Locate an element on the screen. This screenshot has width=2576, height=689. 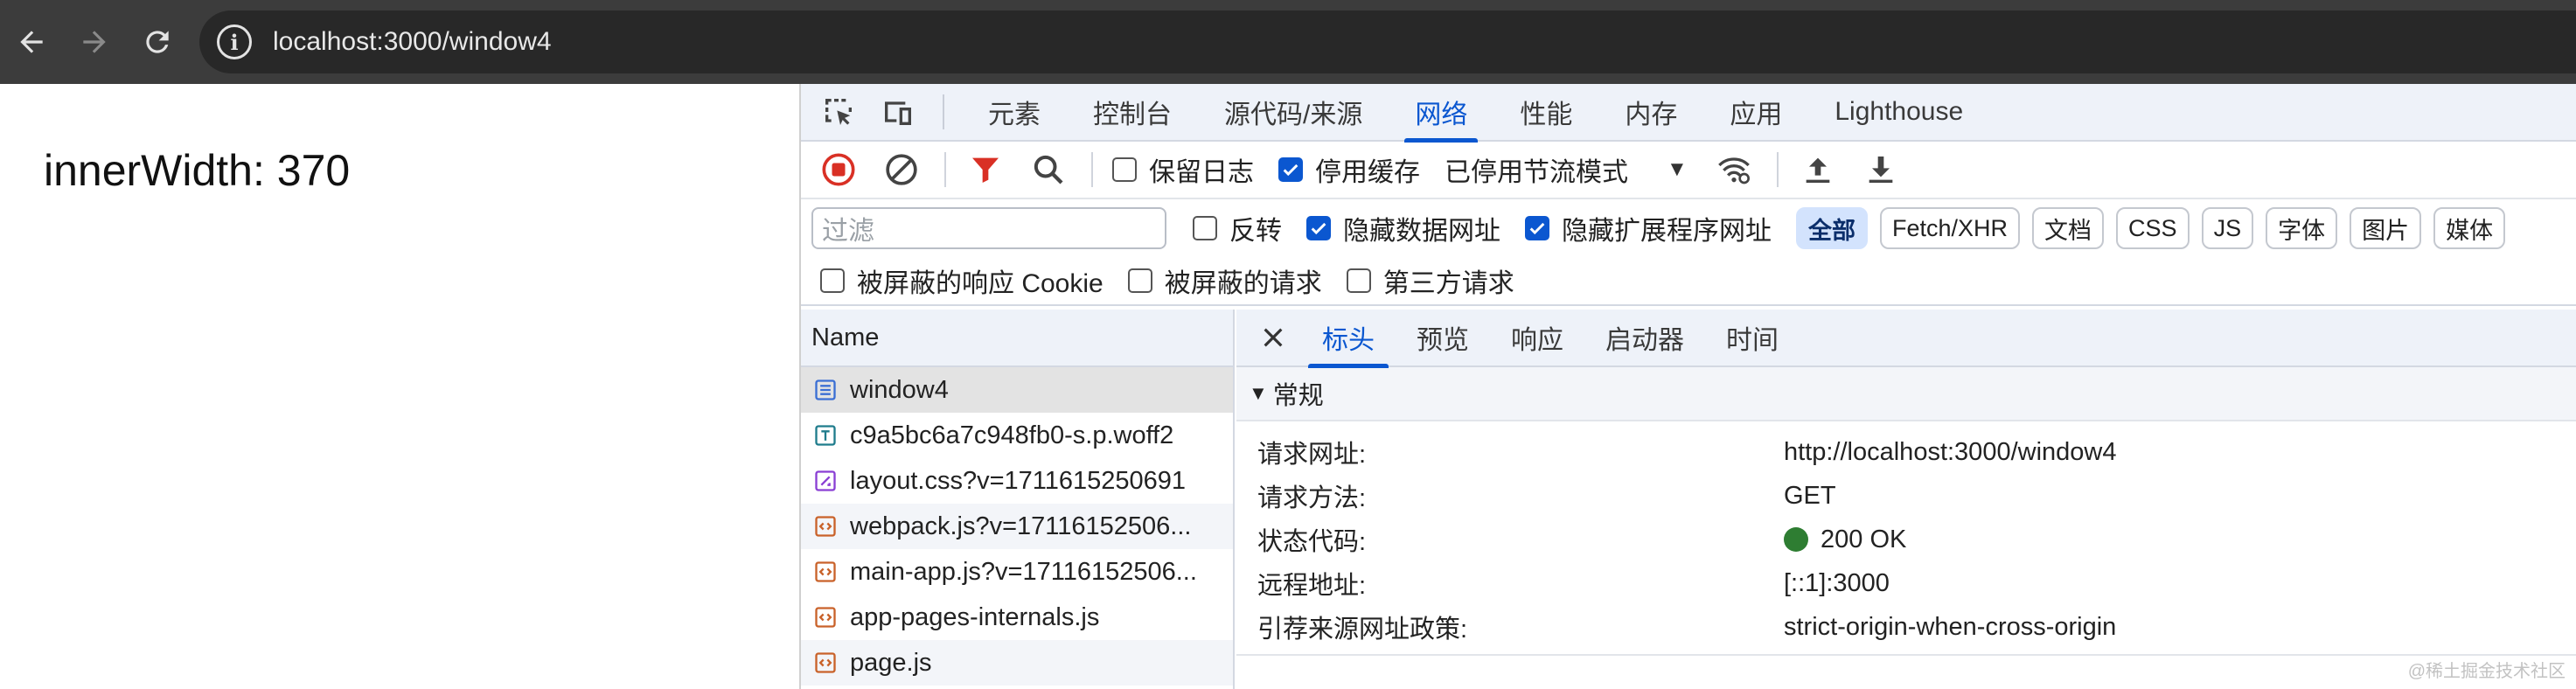
back-button is located at coordinates (31, 42).